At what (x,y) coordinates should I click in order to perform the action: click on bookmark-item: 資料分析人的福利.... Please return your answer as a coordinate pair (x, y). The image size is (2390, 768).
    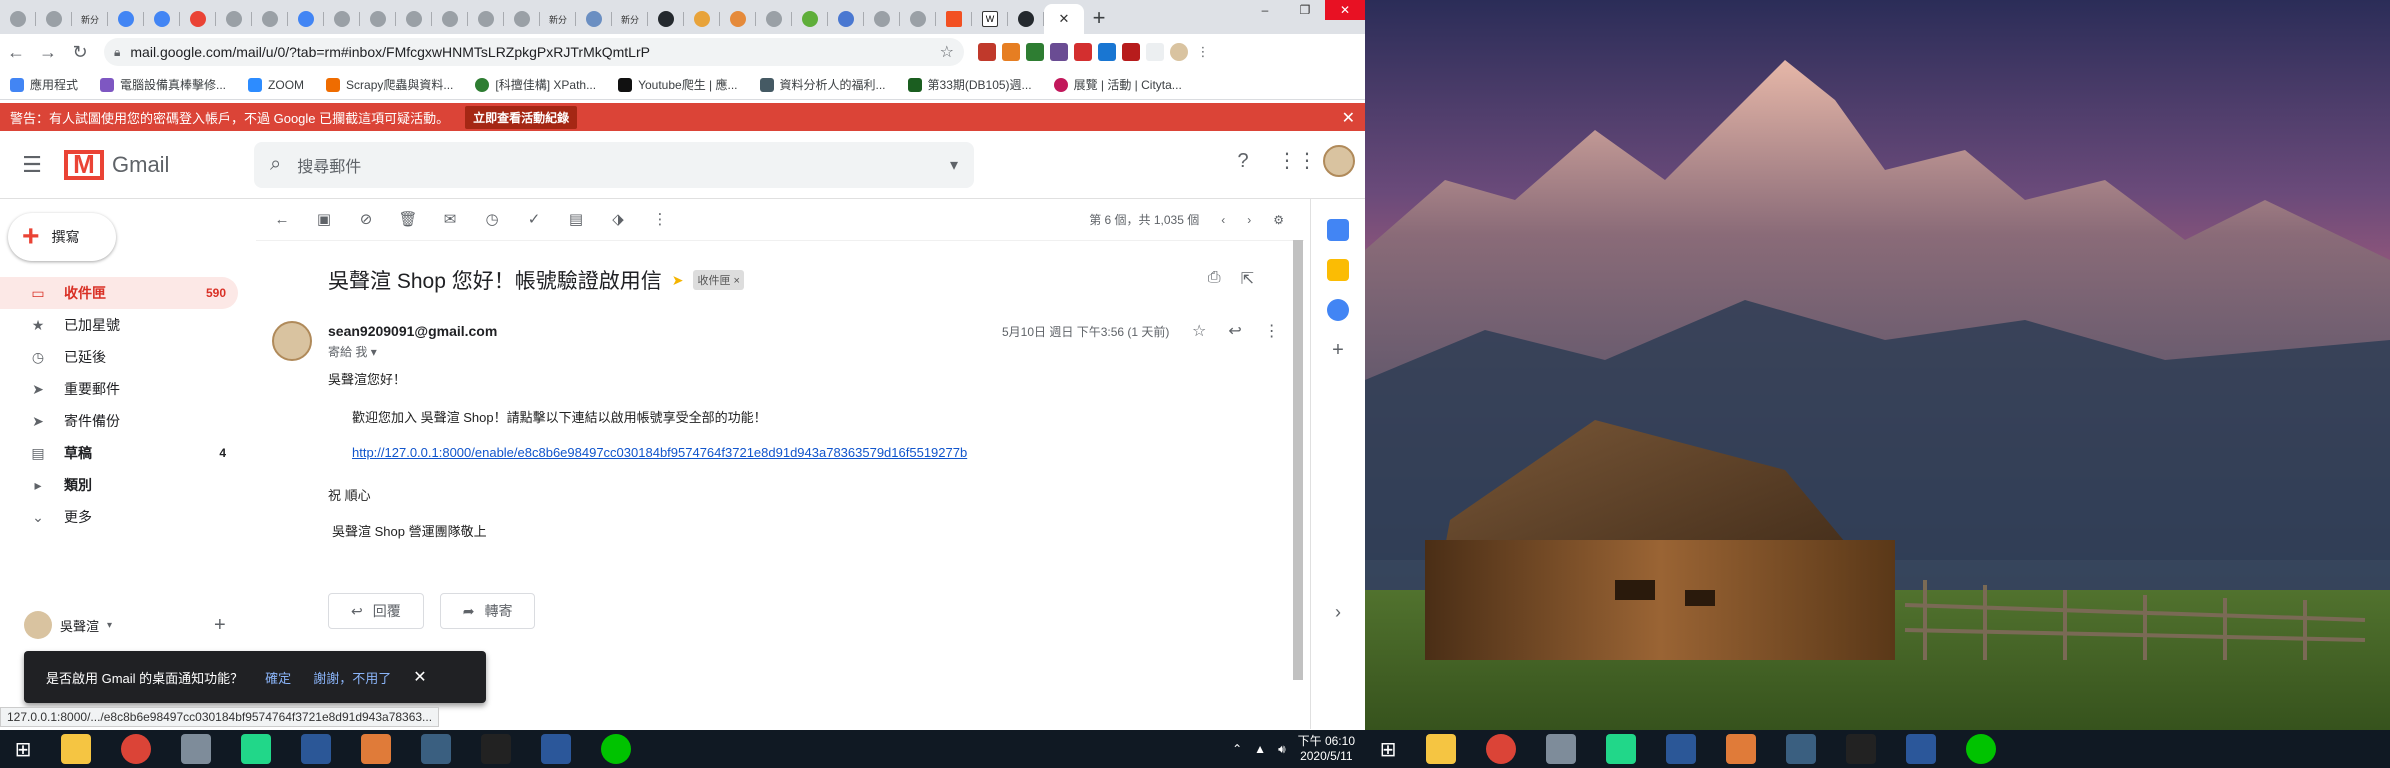
    Looking at the image, I should click on (822, 84).